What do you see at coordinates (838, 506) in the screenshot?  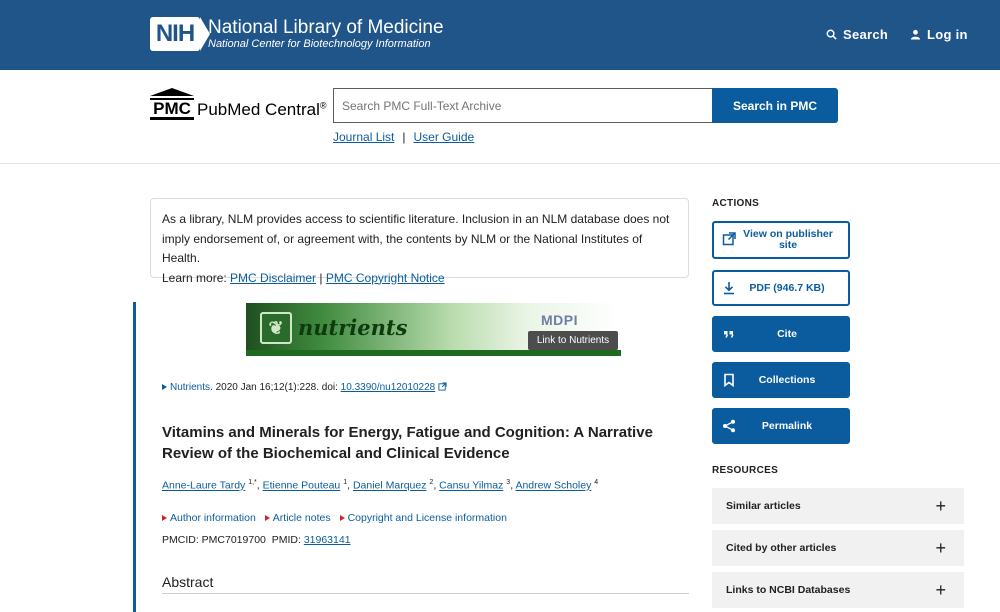 I see `similar-articles-toggle: Similar articles +` at bounding box center [838, 506].